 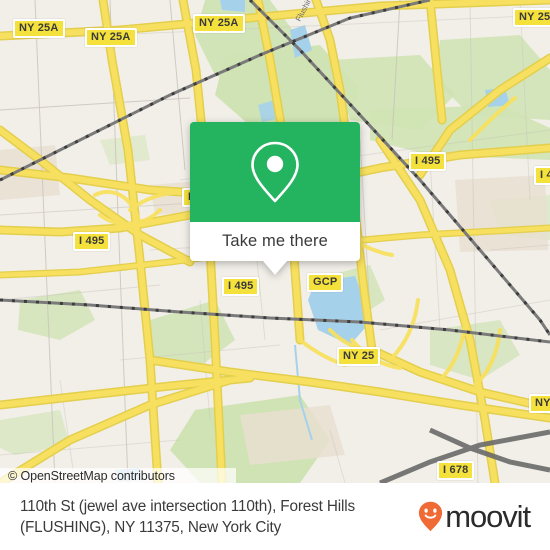 I want to click on take-me-there-label: Take me there, so click(x=275, y=241).